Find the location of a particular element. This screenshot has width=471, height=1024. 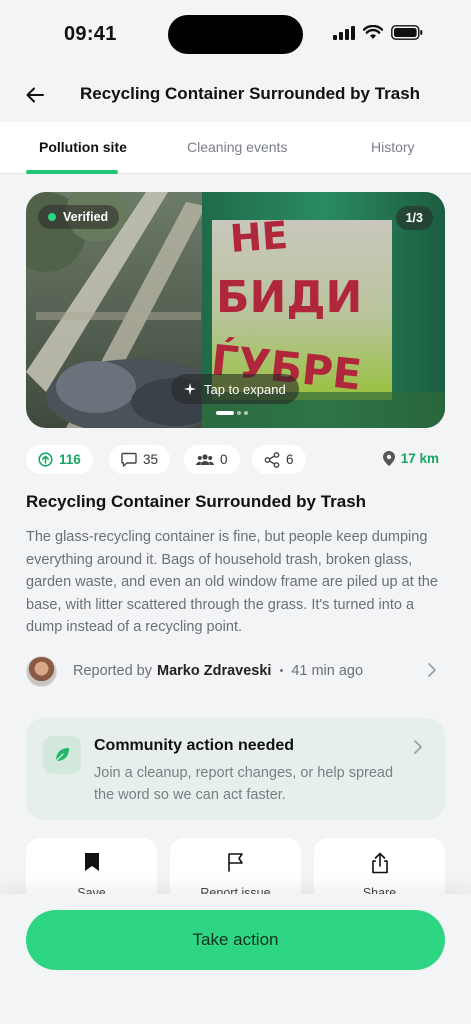

bottom-cta-bar: Take action is located at coordinates (235, 959).